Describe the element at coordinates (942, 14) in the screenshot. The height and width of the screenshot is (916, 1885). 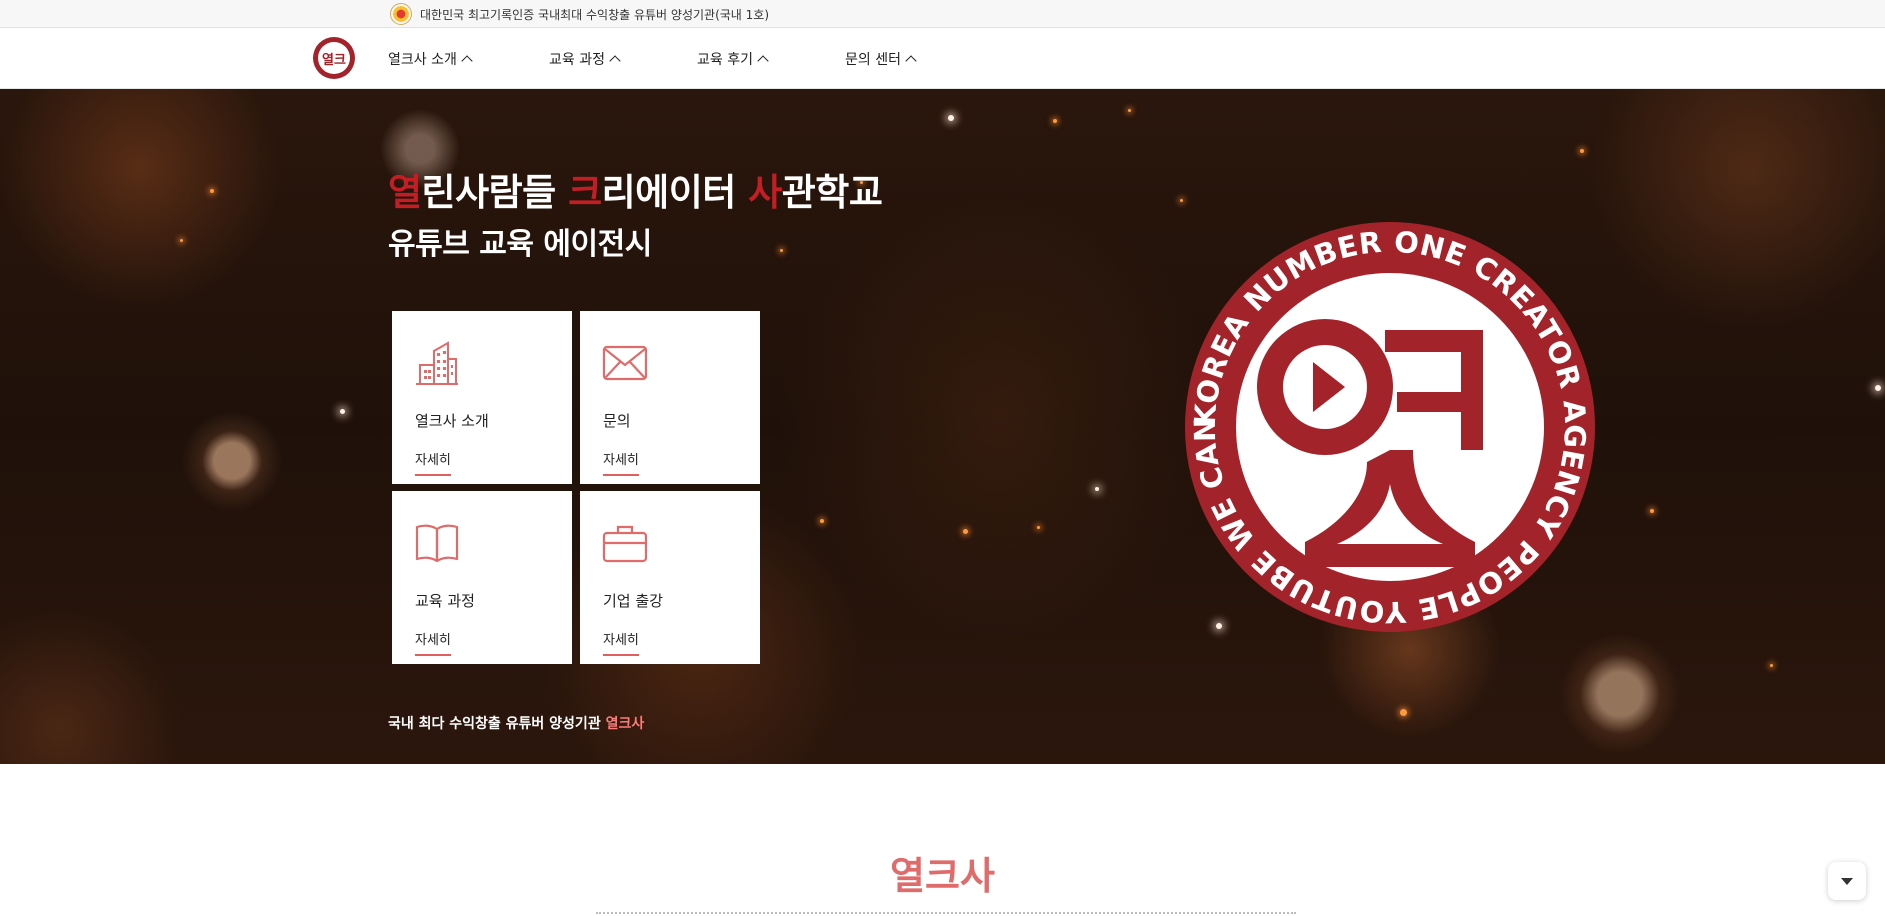
I see `top-notice-bar: 대한민국 최고기록인증 국내최대 수익창출 유튜버 양성기관(국내 1호)` at that location.